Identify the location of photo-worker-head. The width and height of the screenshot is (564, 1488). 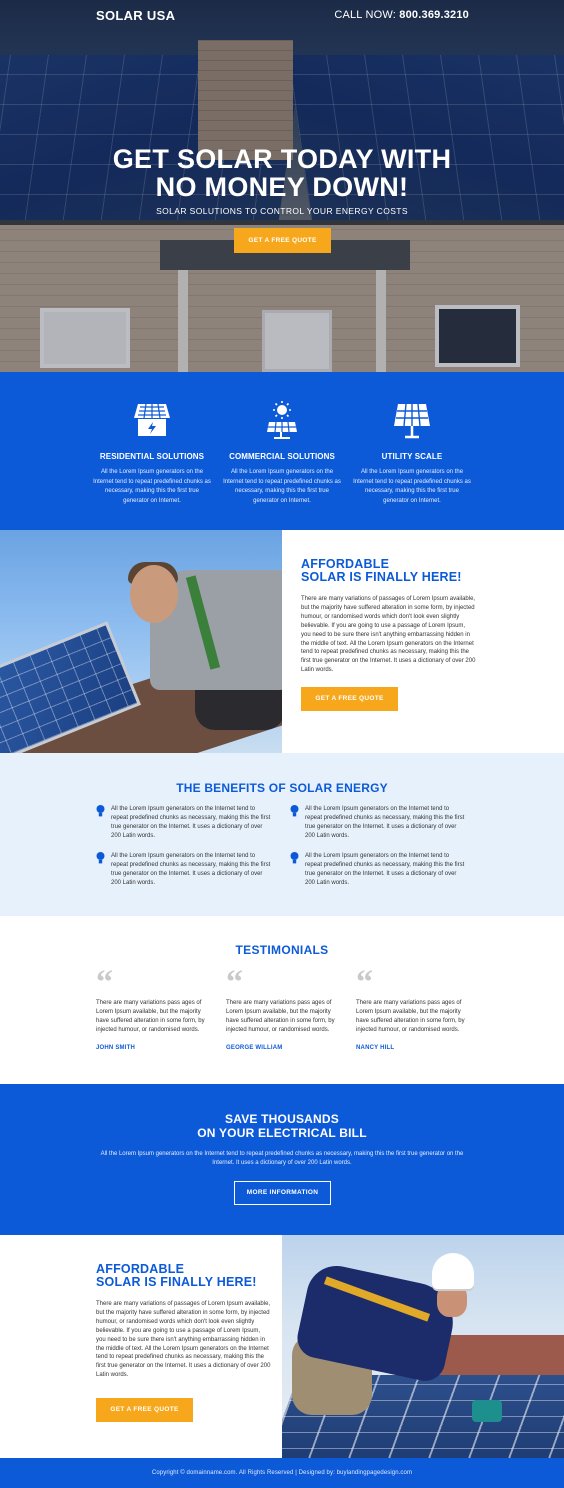
(154, 594).